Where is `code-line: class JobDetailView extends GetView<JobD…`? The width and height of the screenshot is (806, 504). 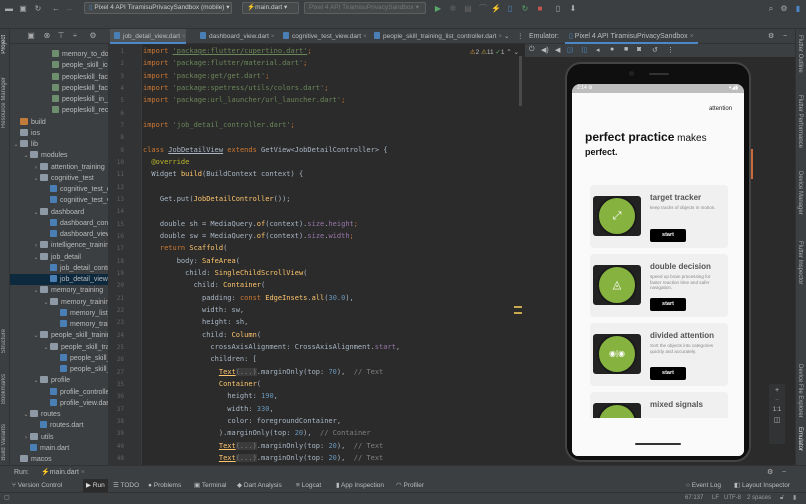 code-line: class JobDetailView extends GetView<JobD… is located at coordinates (265, 150).